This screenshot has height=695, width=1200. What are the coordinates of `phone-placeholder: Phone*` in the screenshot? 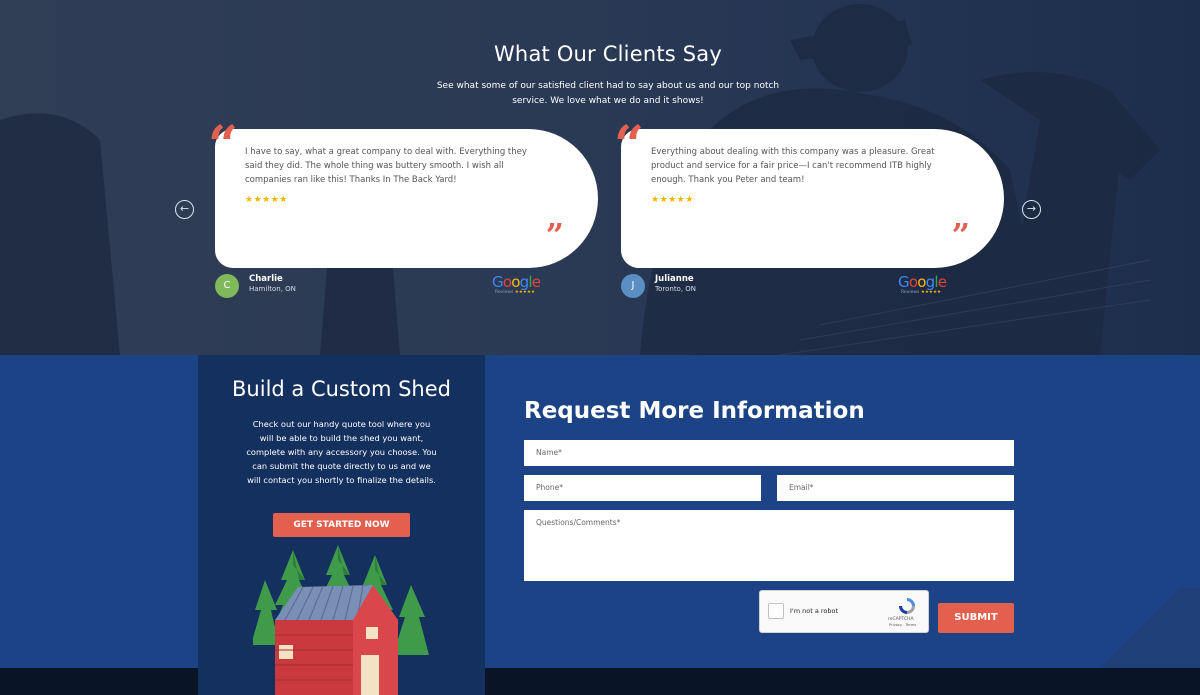 It's located at (549, 487).